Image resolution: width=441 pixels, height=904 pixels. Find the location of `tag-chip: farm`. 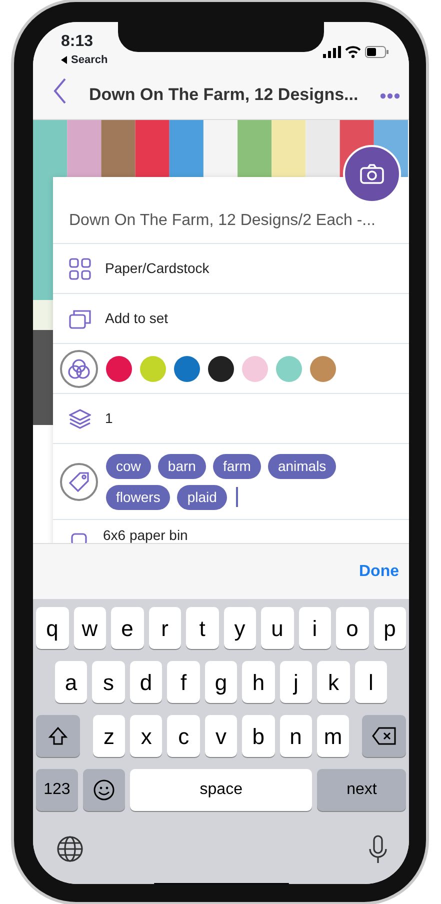

tag-chip: farm is located at coordinates (236, 466).